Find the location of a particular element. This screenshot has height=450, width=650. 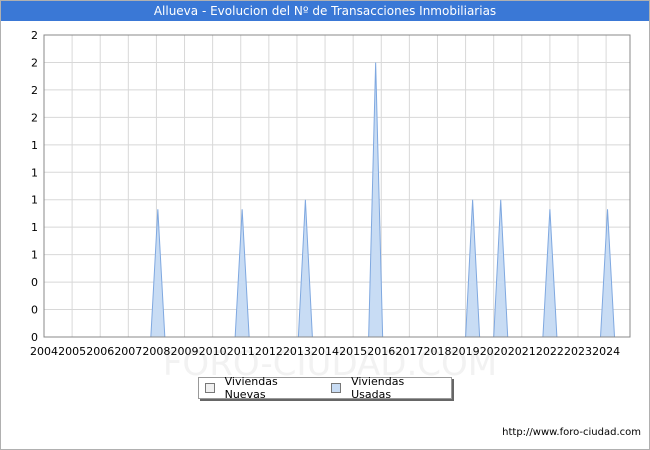

x-tick-label: 2004 is located at coordinates (44, 351).